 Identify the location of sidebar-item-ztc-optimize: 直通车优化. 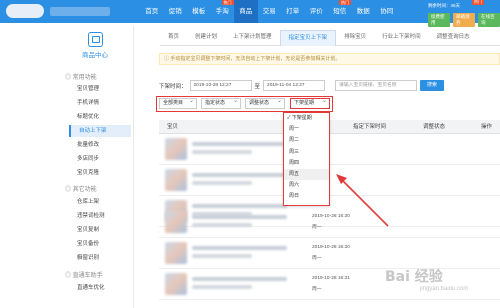
(100, 288).